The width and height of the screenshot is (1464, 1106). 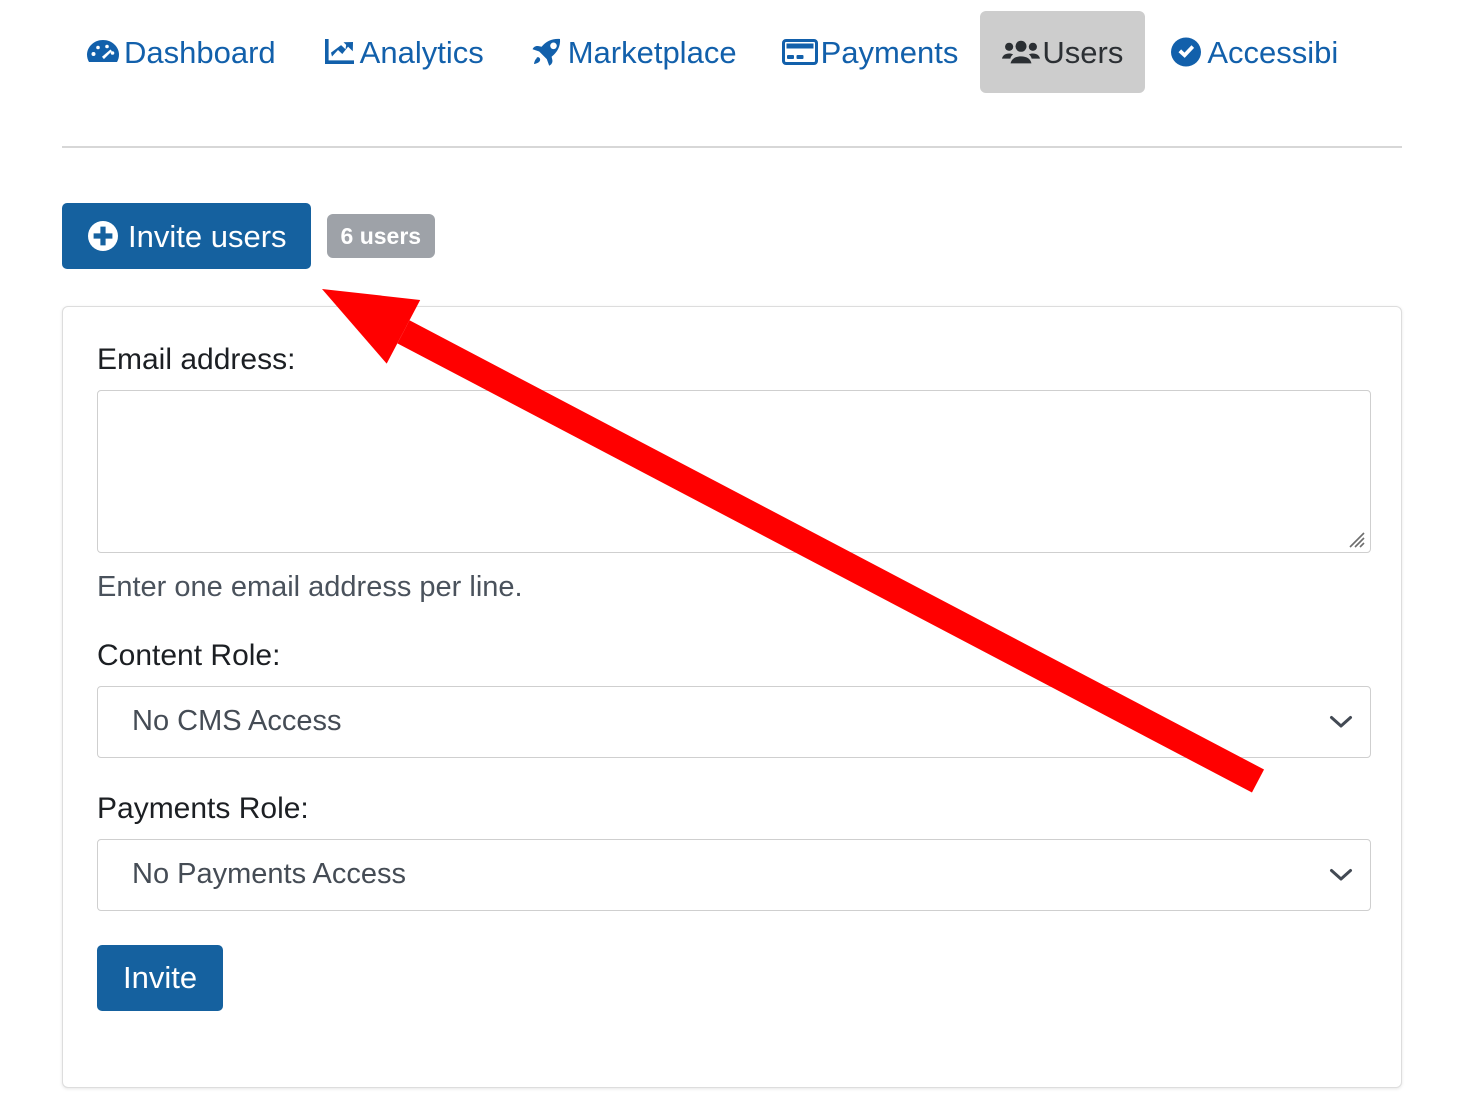 I want to click on nav-item-marketplace: Marketplace, so click(x=632, y=52).